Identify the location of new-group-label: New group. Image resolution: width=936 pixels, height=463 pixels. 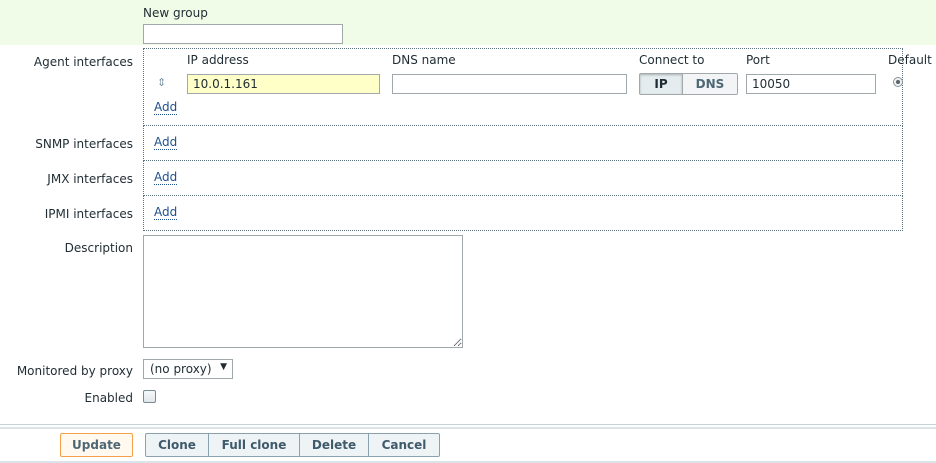
(175, 13).